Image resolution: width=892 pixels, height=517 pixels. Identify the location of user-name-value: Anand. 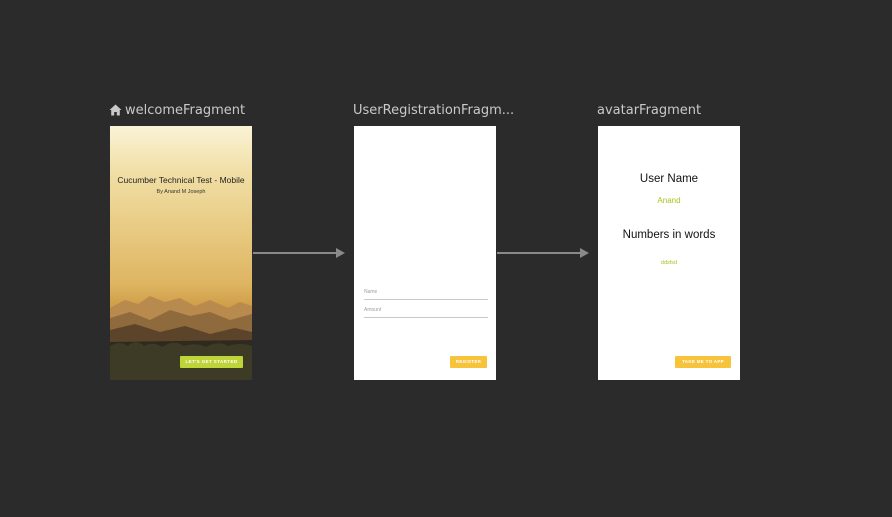
(669, 200).